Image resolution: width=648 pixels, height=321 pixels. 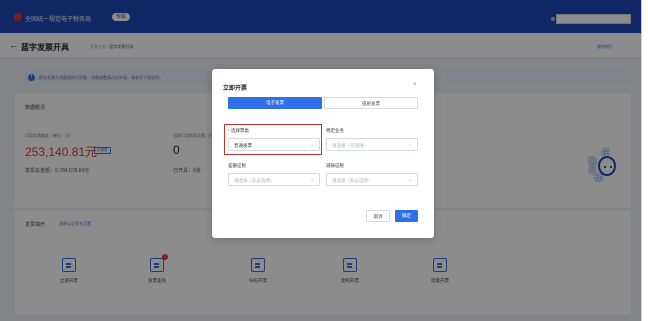 I want to click on tab-electronic-invoice: 电子发票, so click(x=275, y=103).